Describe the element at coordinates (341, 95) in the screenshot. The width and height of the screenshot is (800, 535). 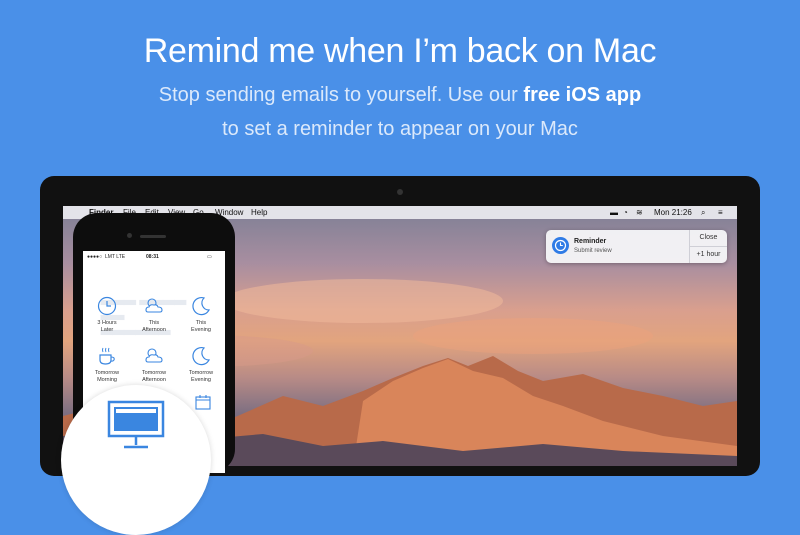
I see `subheadline-text: Stop sending emails to yourself. Use our` at that location.